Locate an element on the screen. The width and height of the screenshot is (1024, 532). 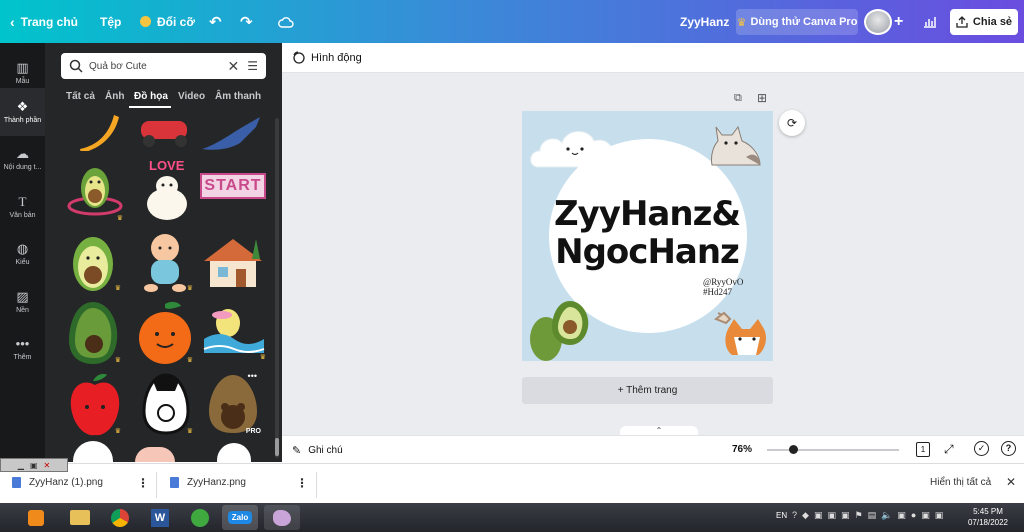
design-handle: @RyyOvO #Hd247 is located at coordinates (723, 287).